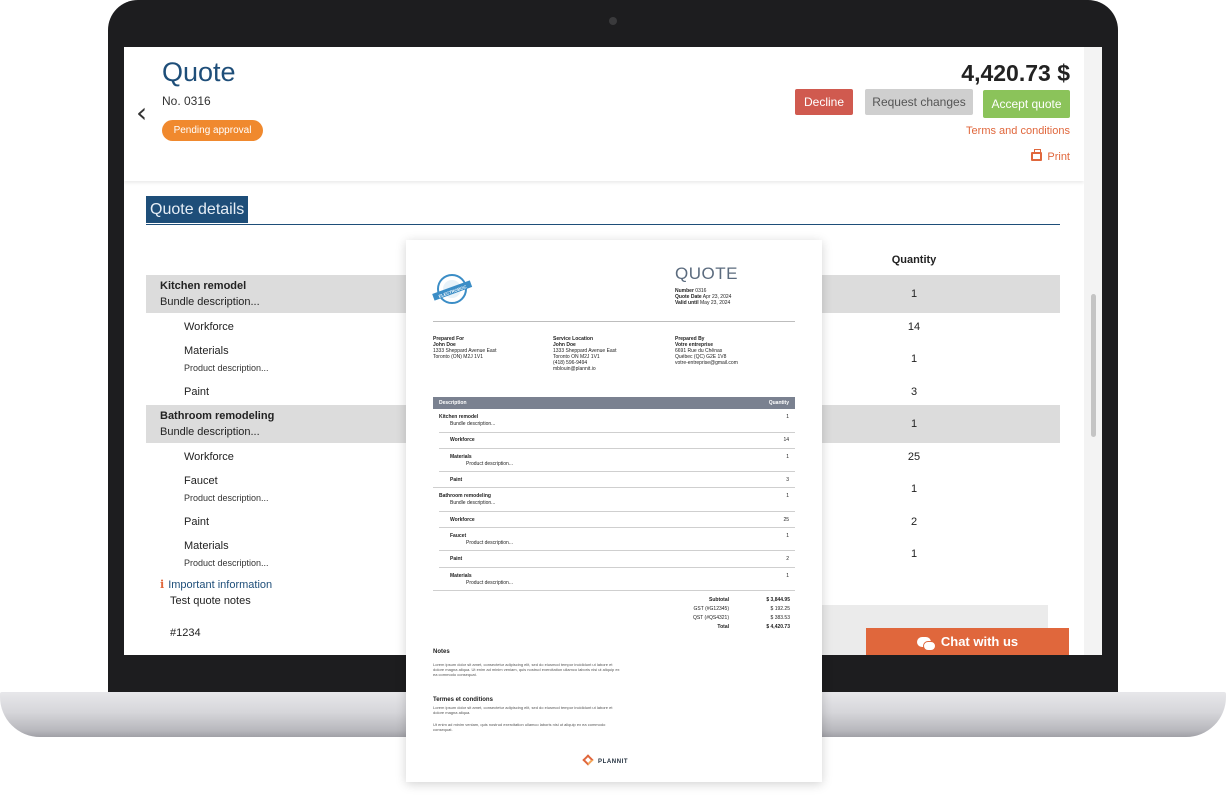 The height and width of the screenshot is (804, 1226). I want to click on item-quantity: 25, so click(914, 457).